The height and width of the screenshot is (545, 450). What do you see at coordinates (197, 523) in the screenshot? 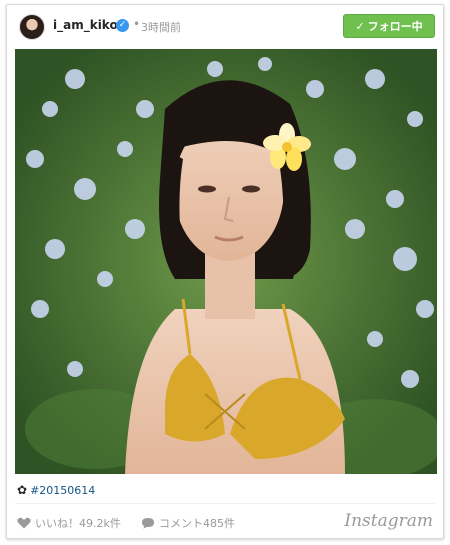
I see `comments-label: コメント485件` at bounding box center [197, 523].